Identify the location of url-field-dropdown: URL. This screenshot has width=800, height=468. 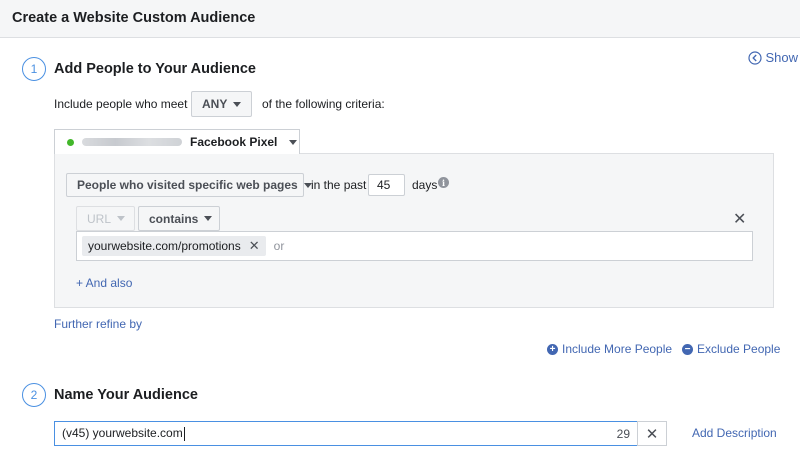
(105, 218).